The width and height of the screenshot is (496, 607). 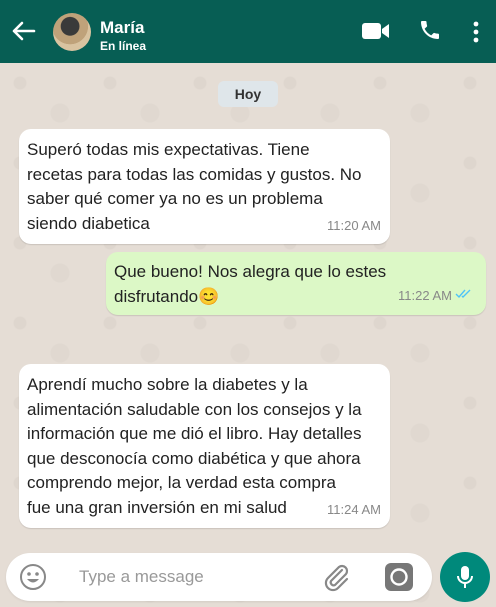 What do you see at coordinates (33, 579) in the screenshot?
I see `emoji-icon` at bounding box center [33, 579].